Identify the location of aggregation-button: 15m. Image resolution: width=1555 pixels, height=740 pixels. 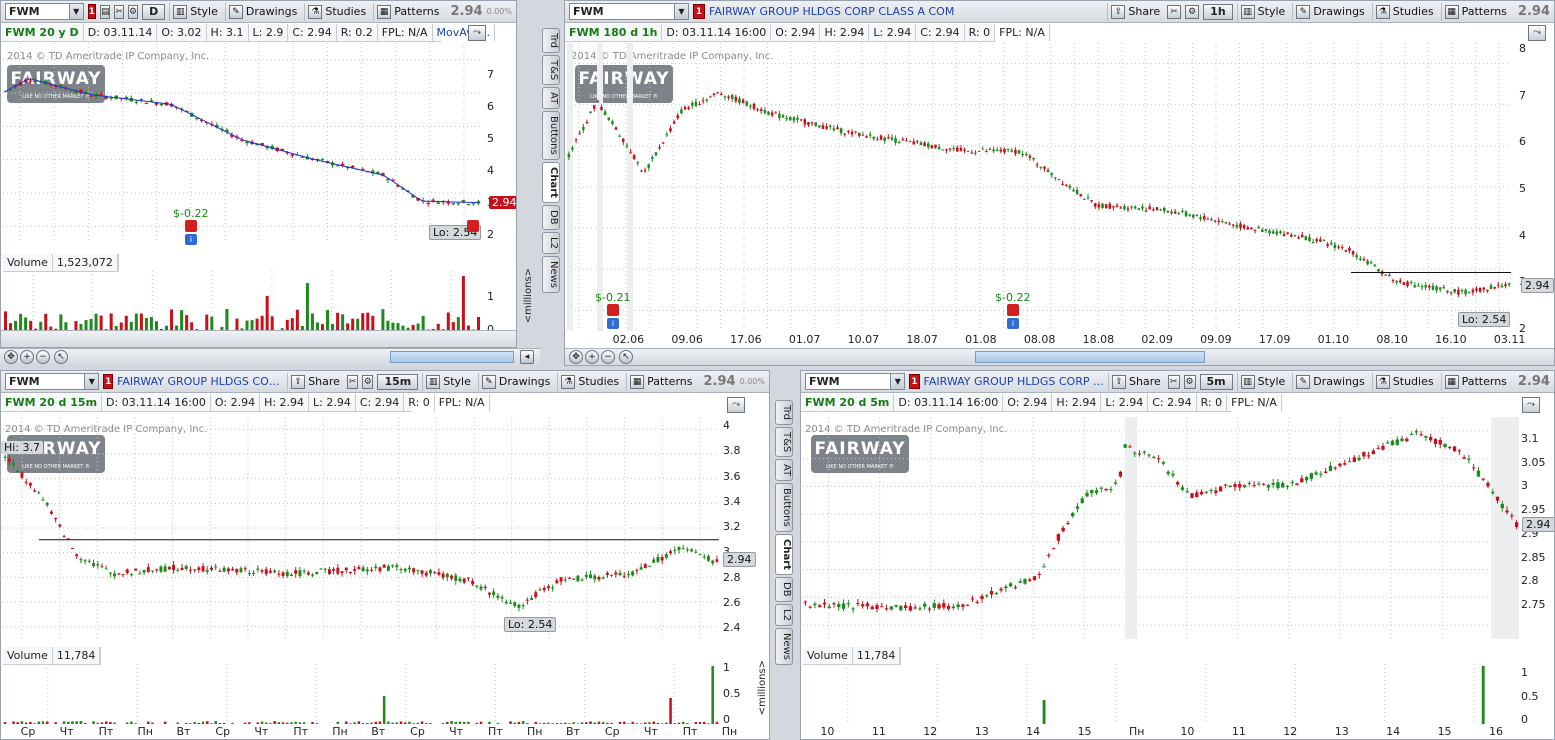
(398, 381).